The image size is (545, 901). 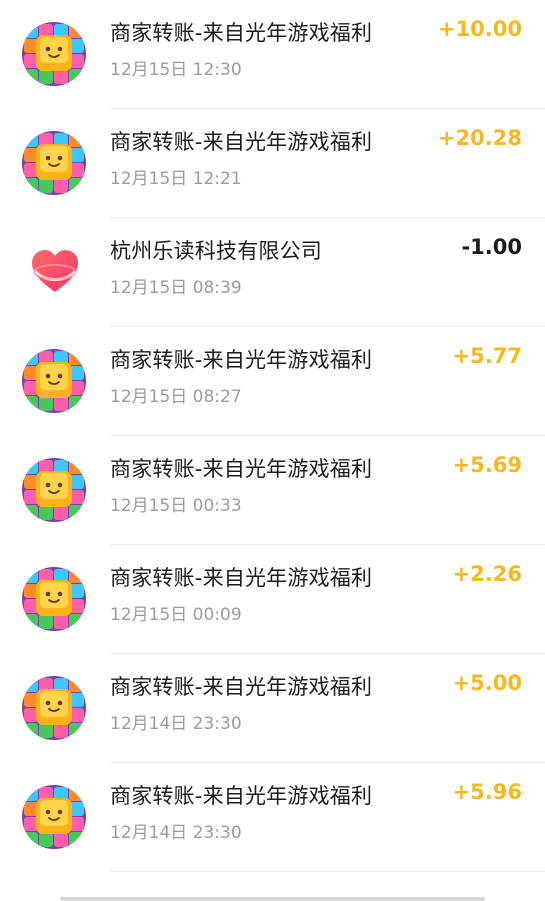 I want to click on transaction-time: 12月15日 12:30, so click(x=176, y=70).